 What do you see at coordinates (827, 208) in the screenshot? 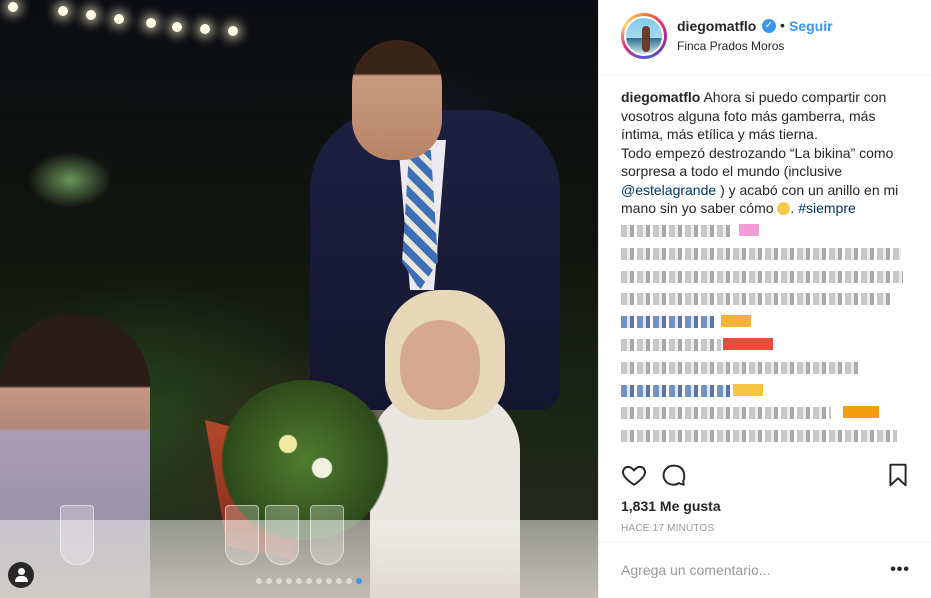
I see `caption-hashtag: #siempre` at bounding box center [827, 208].